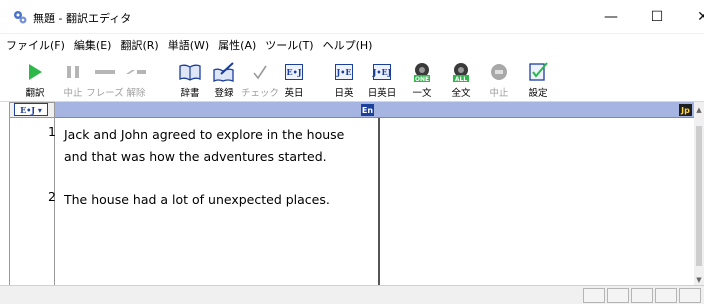 The height and width of the screenshot is (304, 704). What do you see at coordinates (538, 93) in the screenshot?
I see `settings-label: 設定` at bounding box center [538, 93].